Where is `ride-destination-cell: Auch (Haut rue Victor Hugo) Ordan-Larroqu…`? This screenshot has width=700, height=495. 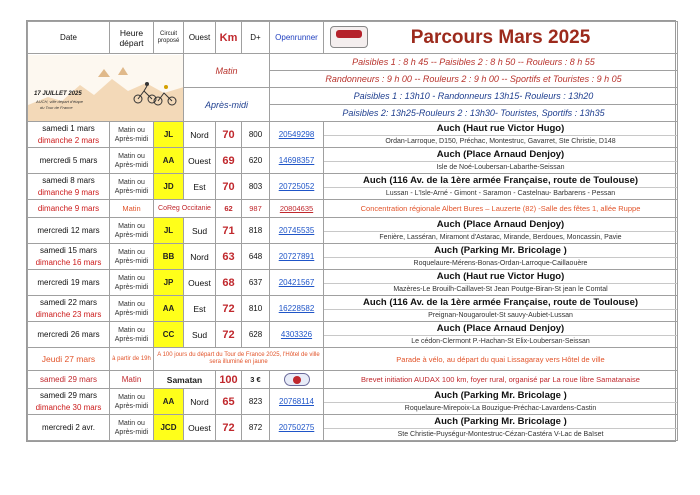
ride-destination-cell: Auch (Haut rue Victor Hugo) Ordan-Larroqu… is located at coordinates (500, 134).